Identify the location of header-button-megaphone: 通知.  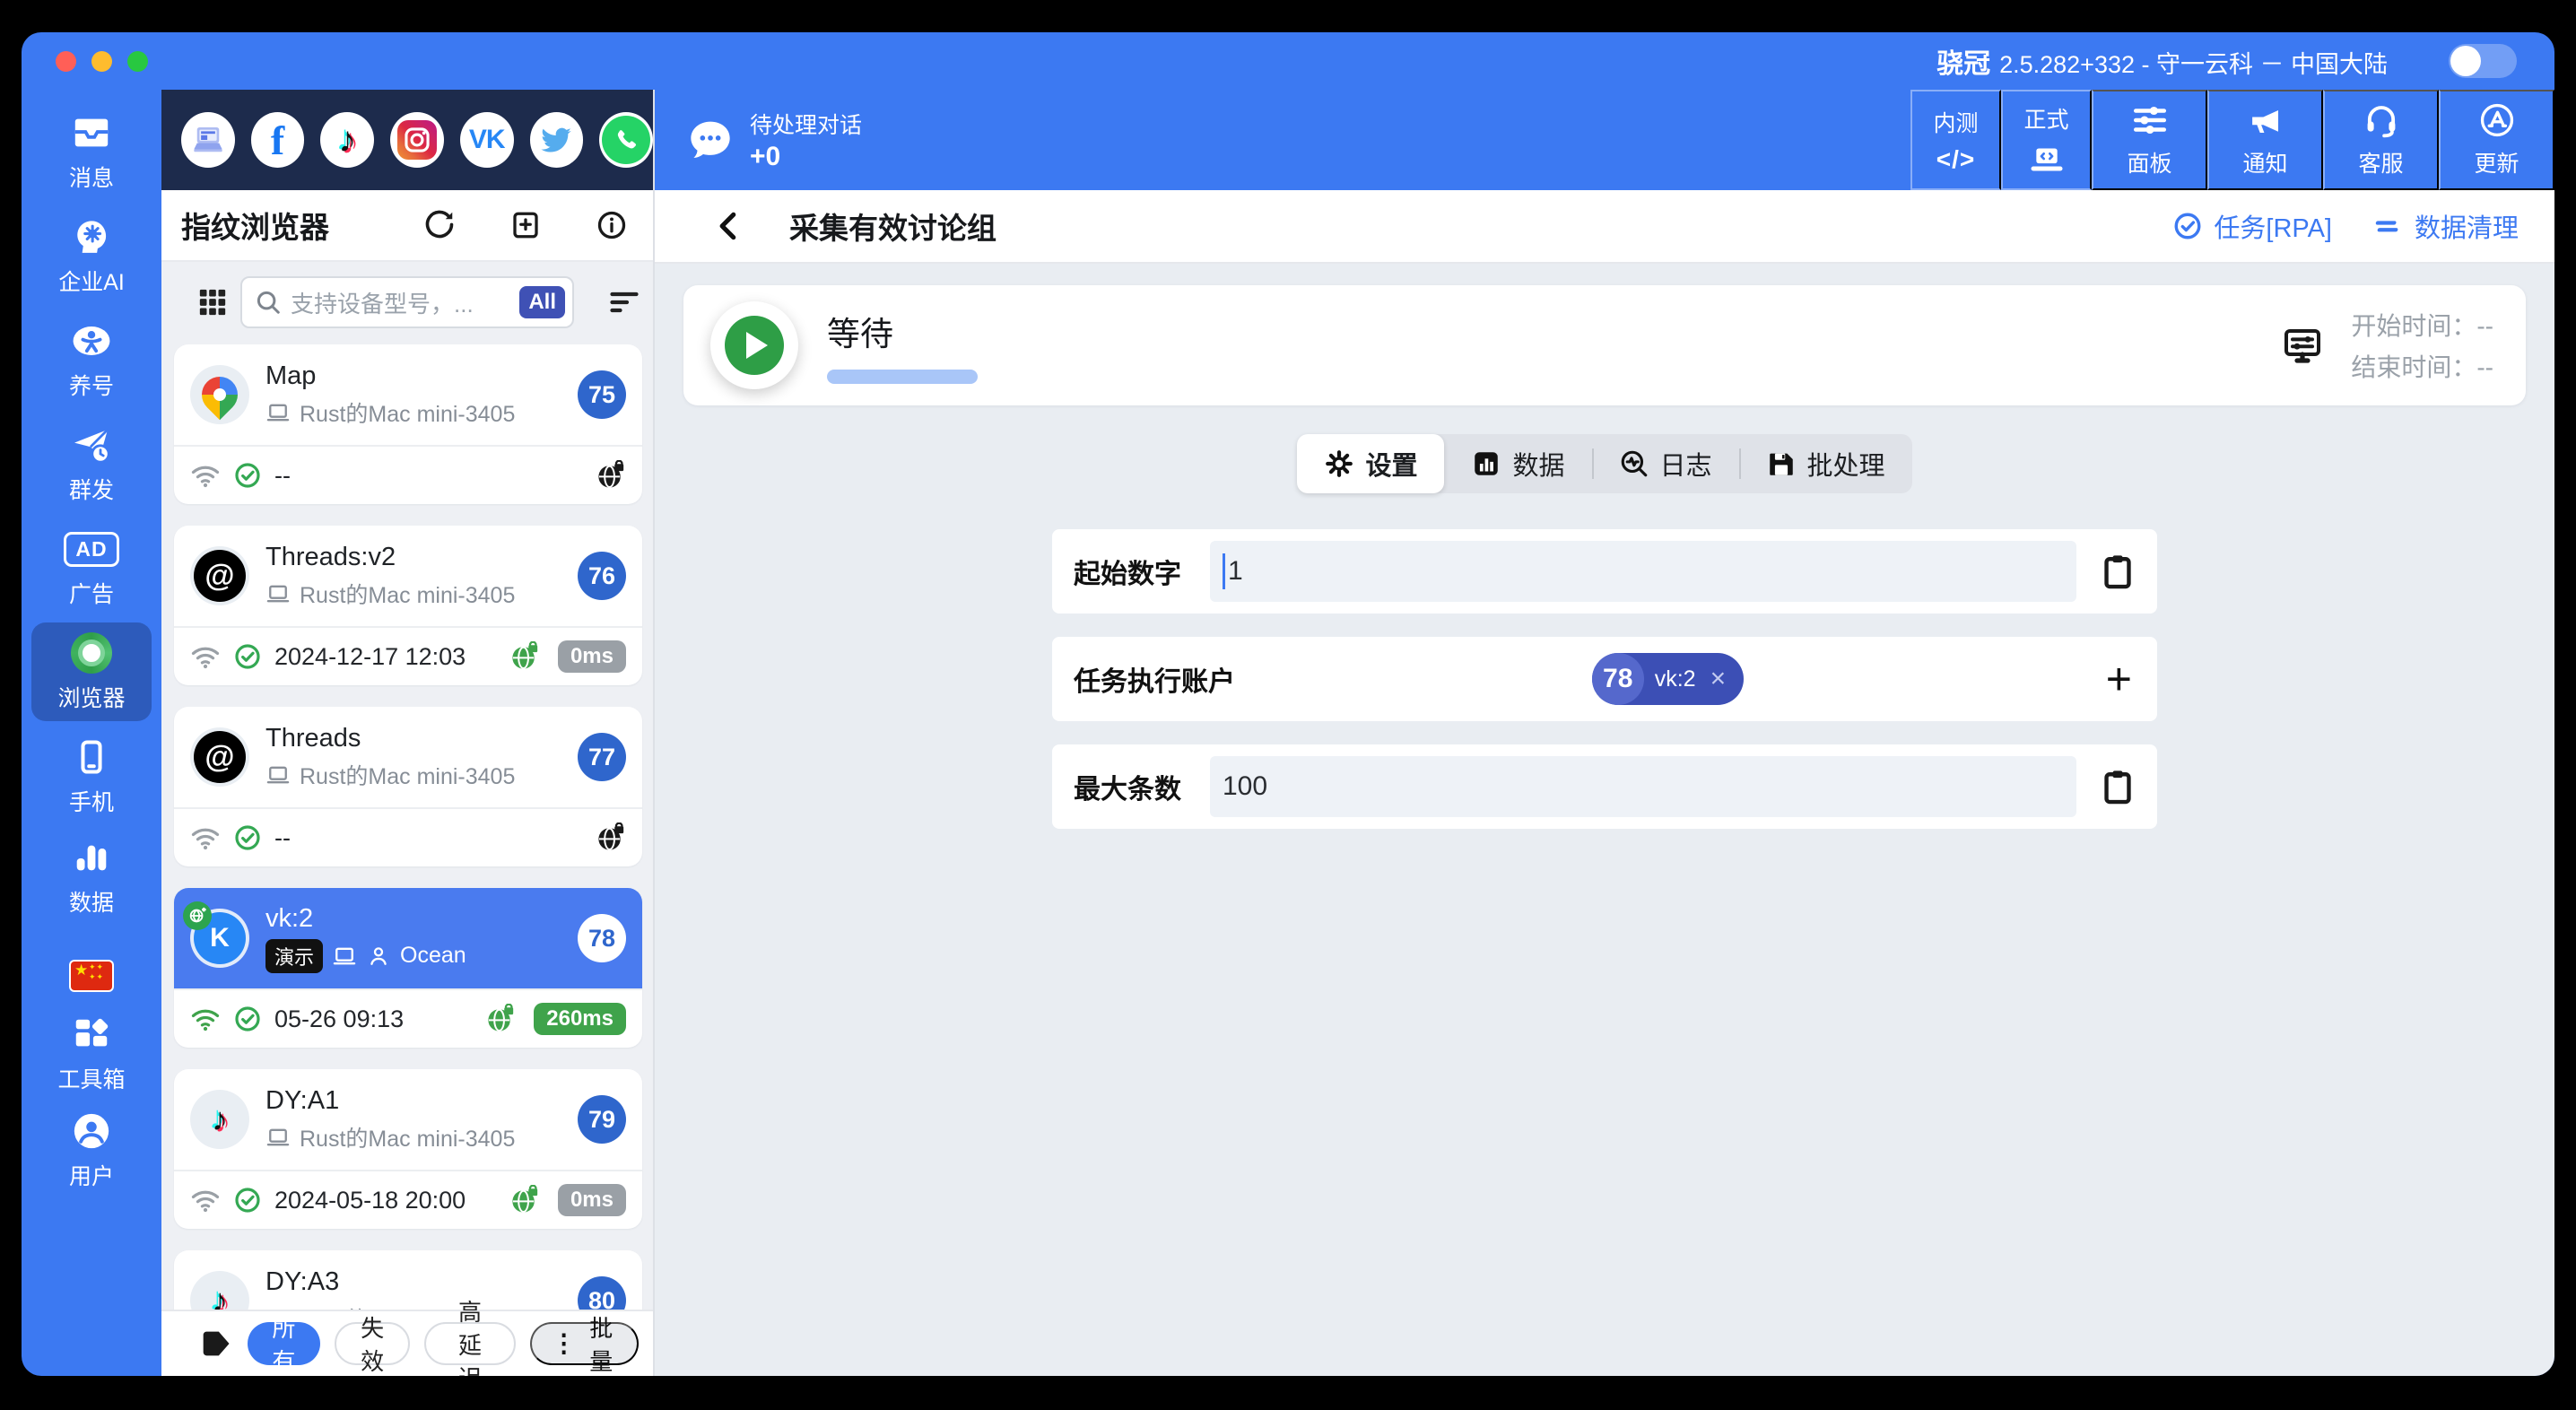
(2265, 140).